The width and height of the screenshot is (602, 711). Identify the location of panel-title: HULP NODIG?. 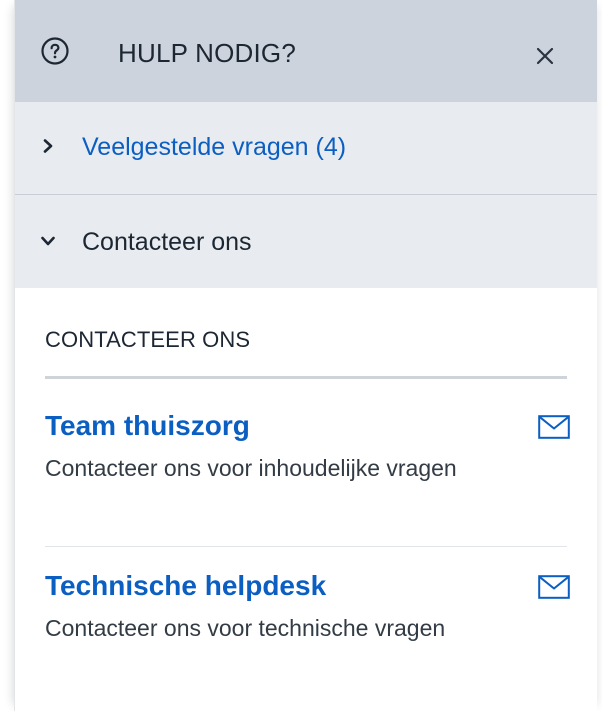
(207, 53).